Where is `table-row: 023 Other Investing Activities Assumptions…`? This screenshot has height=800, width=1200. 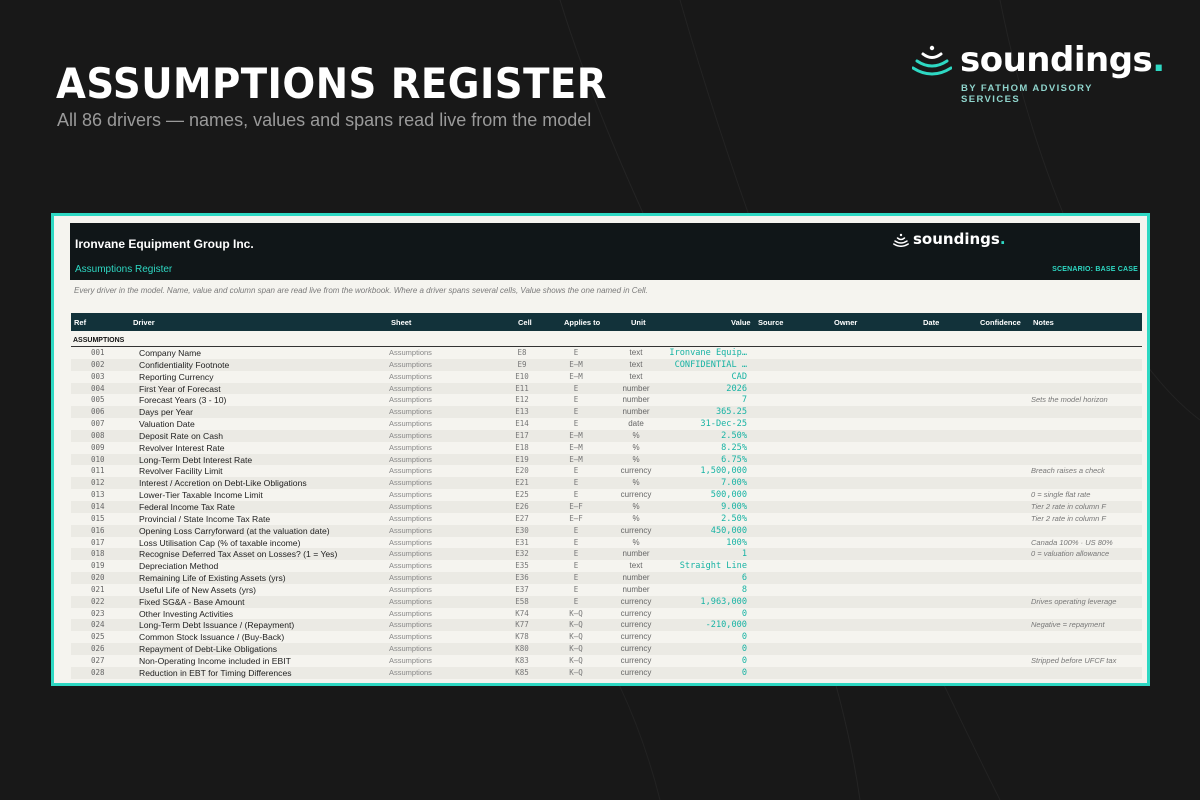
table-row: 023 Other Investing Activities Assumptions… is located at coordinates (606, 614).